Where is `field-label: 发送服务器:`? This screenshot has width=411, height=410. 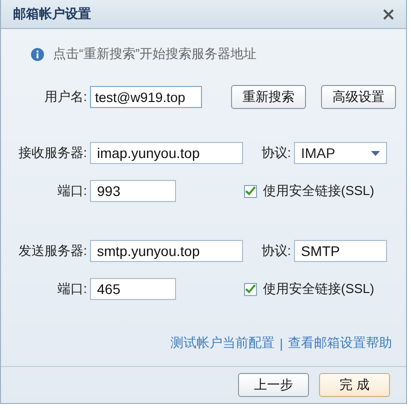
field-label: 发送服务器: is located at coordinates (52, 251).